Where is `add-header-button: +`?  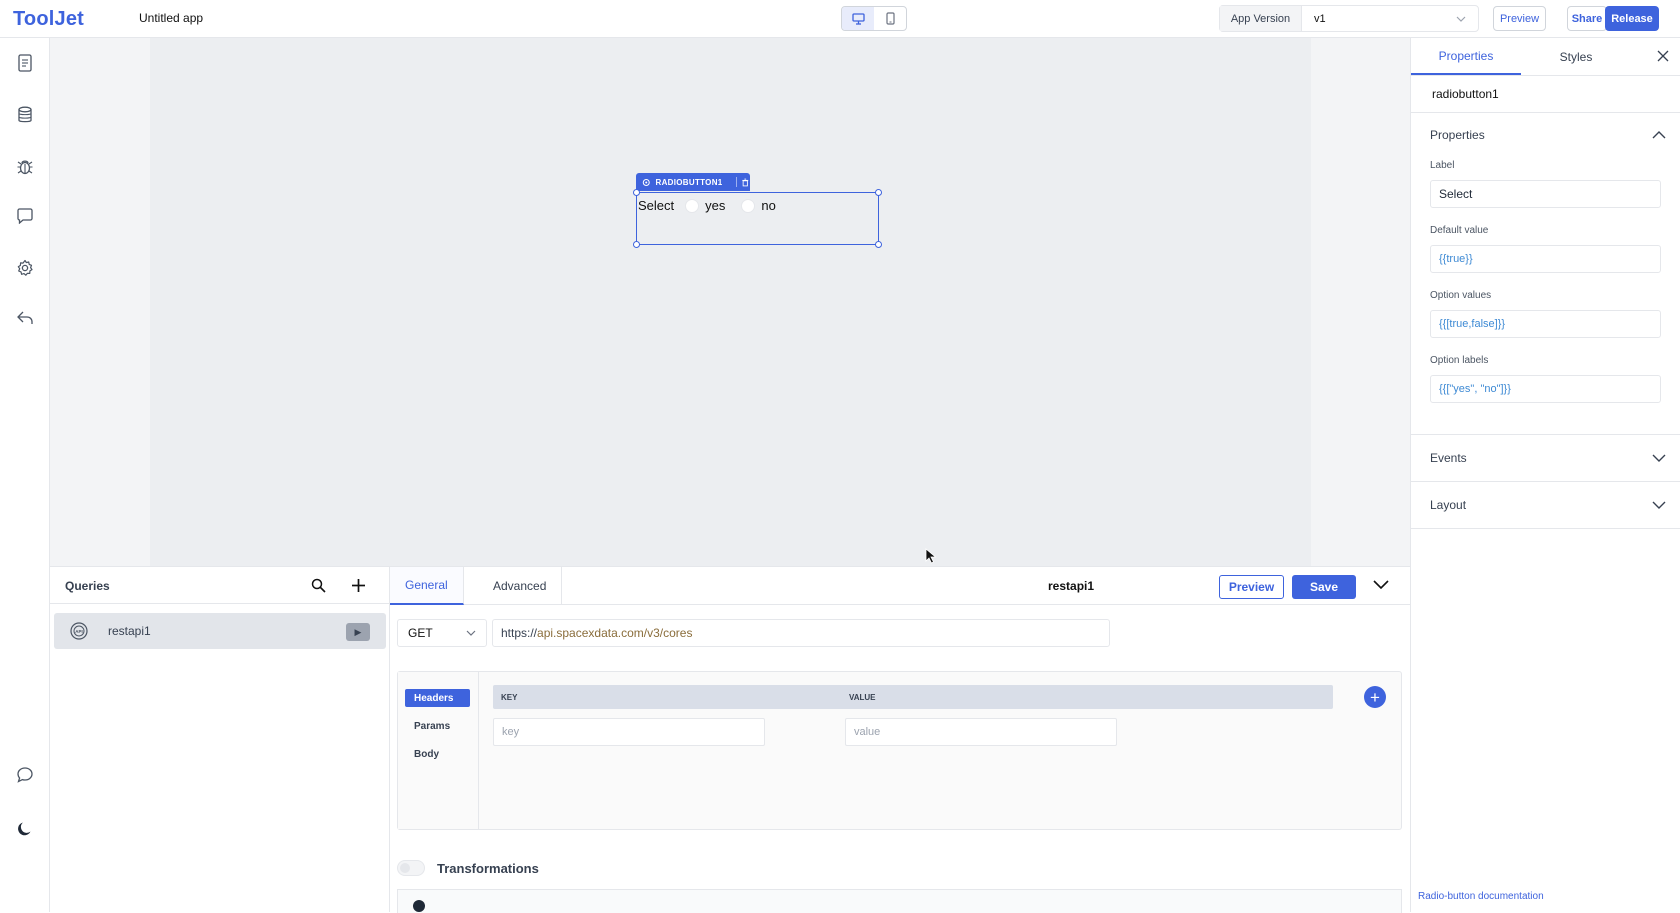
add-header-button: + is located at coordinates (1375, 697).